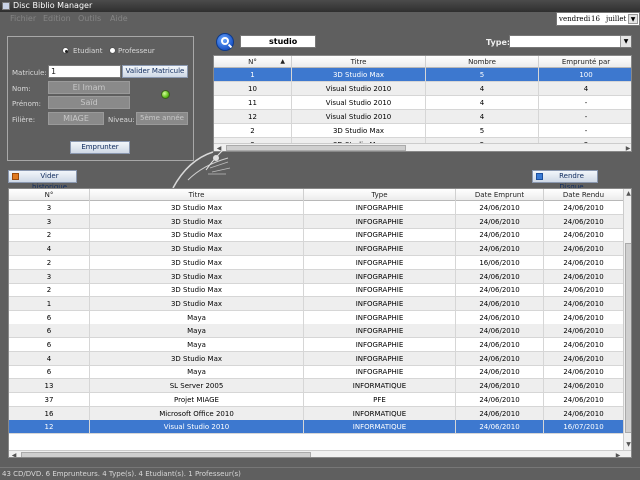 This screenshot has width=640, height=480. I want to click on clear-history-button: Vider historique, so click(42, 180).